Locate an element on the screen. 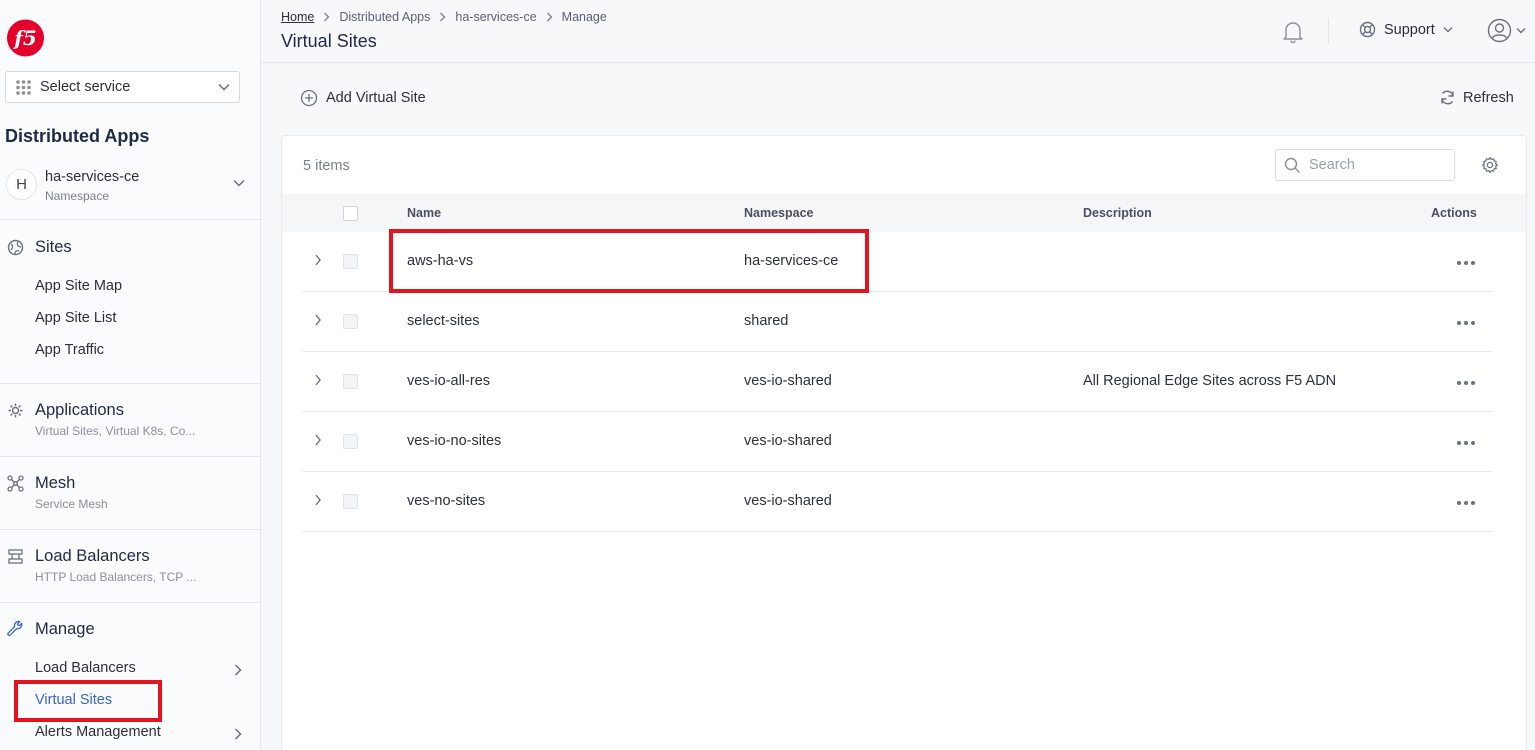 This screenshot has width=1535, height=750. nav-alerts-management: Alerts Management is located at coordinates (98, 732).